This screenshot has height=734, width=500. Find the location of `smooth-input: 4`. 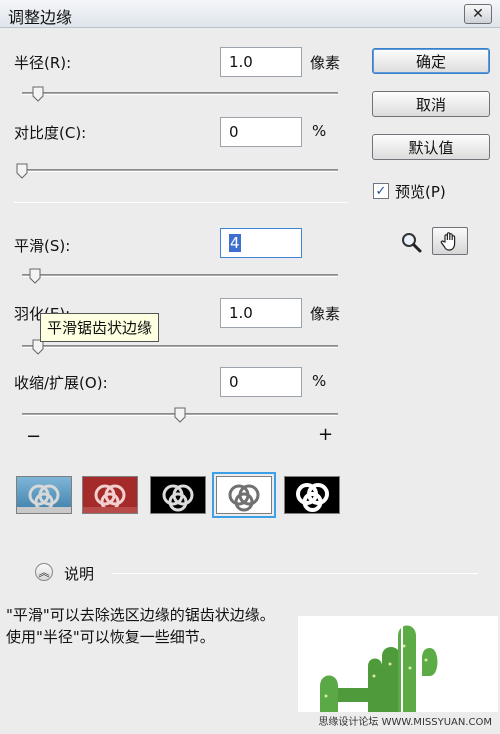

smooth-input: 4 is located at coordinates (261, 243).